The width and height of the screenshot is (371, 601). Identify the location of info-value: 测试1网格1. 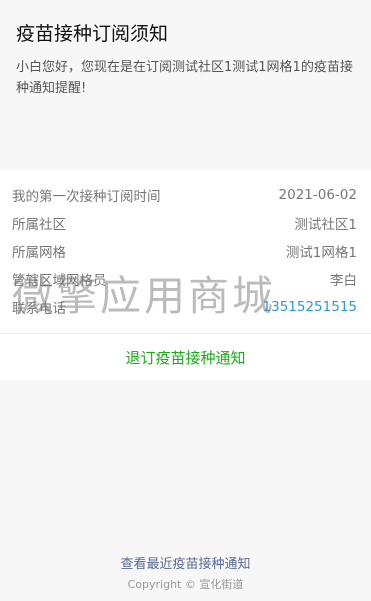
(321, 253).